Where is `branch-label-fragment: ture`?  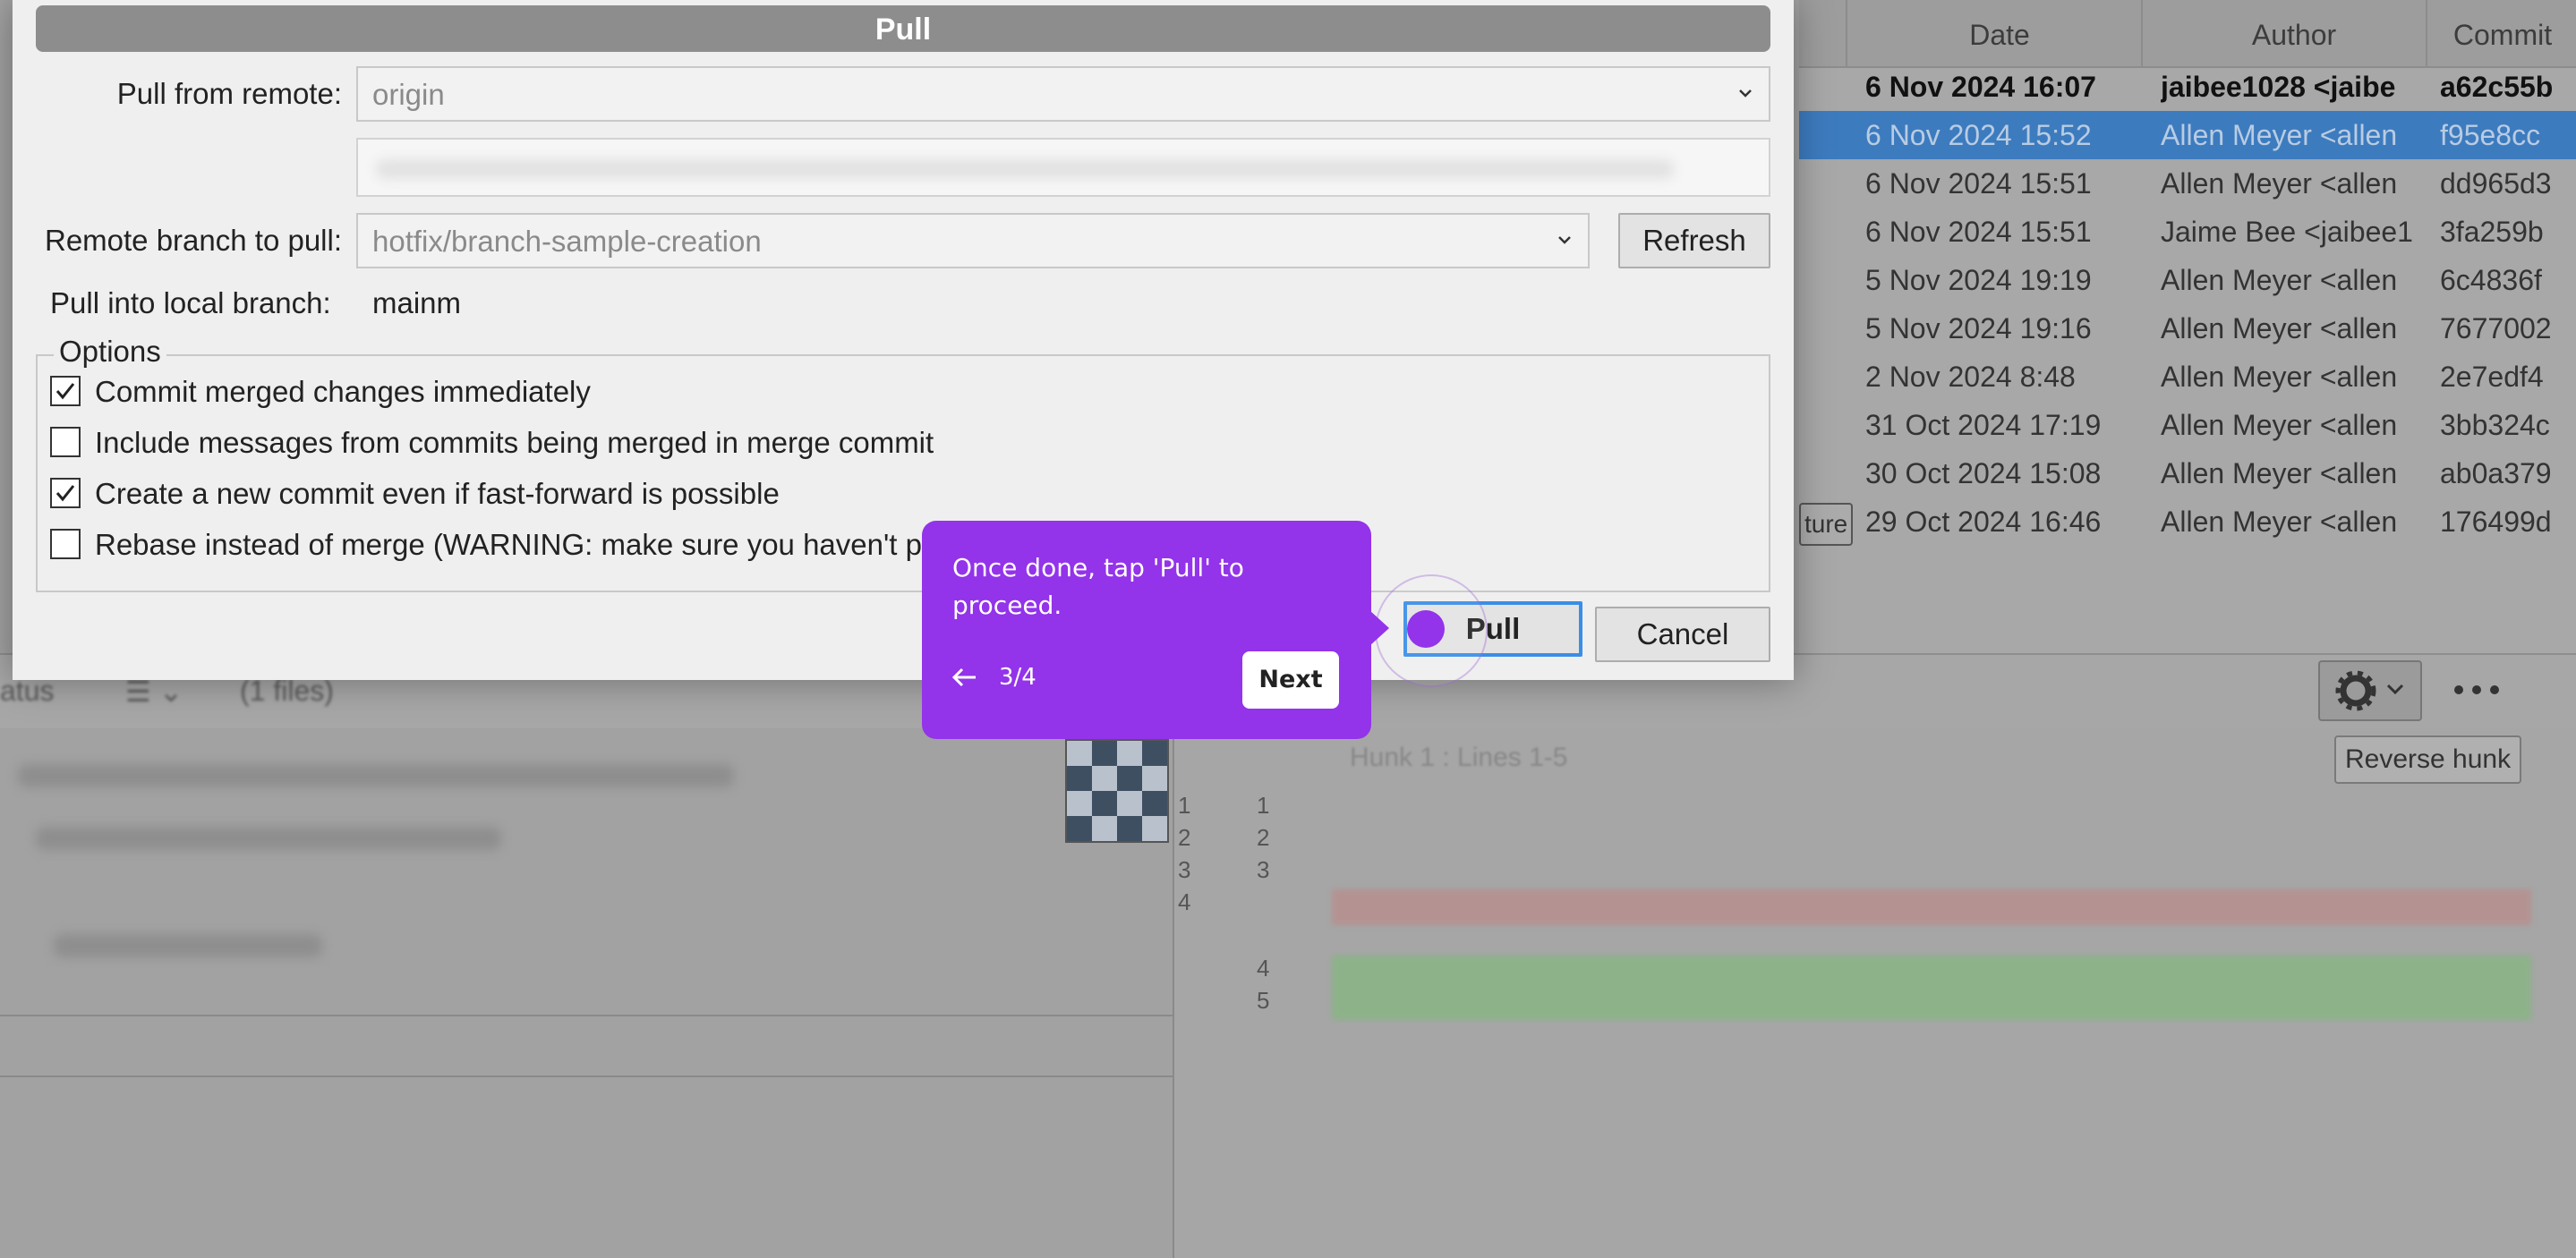 branch-label-fragment: ture is located at coordinates (1826, 524).